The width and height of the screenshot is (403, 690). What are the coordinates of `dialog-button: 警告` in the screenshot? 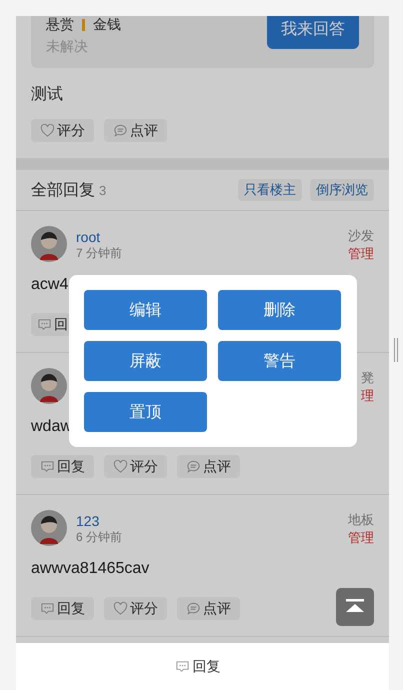 It's located at (279, 361).